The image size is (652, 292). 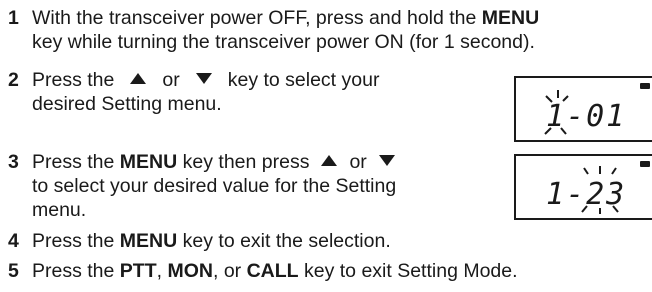 I want to click on step-text-part: menu., so click(x=59, y=210).